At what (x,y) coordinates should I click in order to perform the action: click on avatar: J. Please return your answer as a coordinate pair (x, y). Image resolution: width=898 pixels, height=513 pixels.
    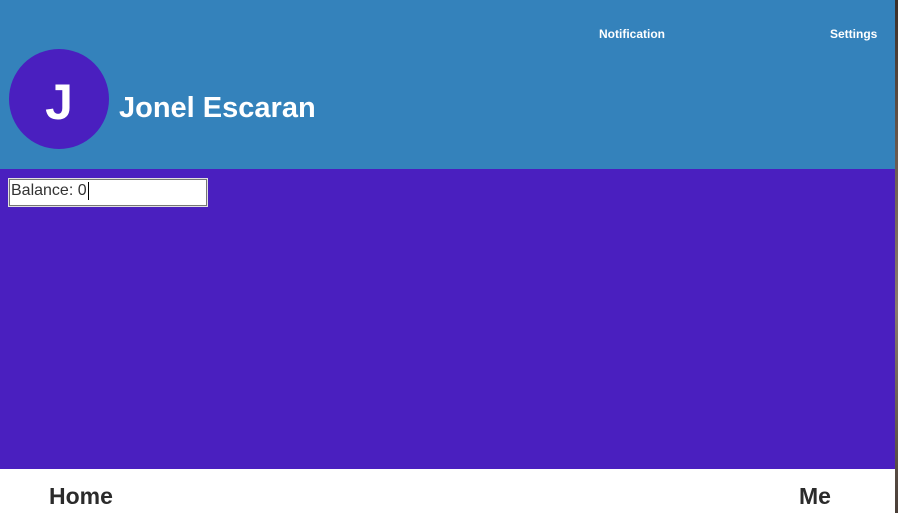
    Looking at the image, I should click on (59, 99).